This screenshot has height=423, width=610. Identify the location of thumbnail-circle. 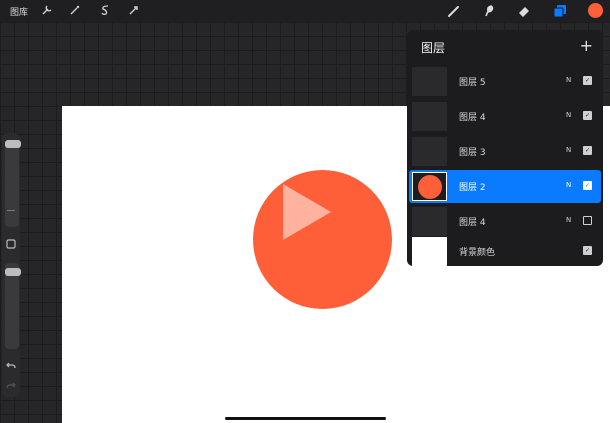
(430, 187).